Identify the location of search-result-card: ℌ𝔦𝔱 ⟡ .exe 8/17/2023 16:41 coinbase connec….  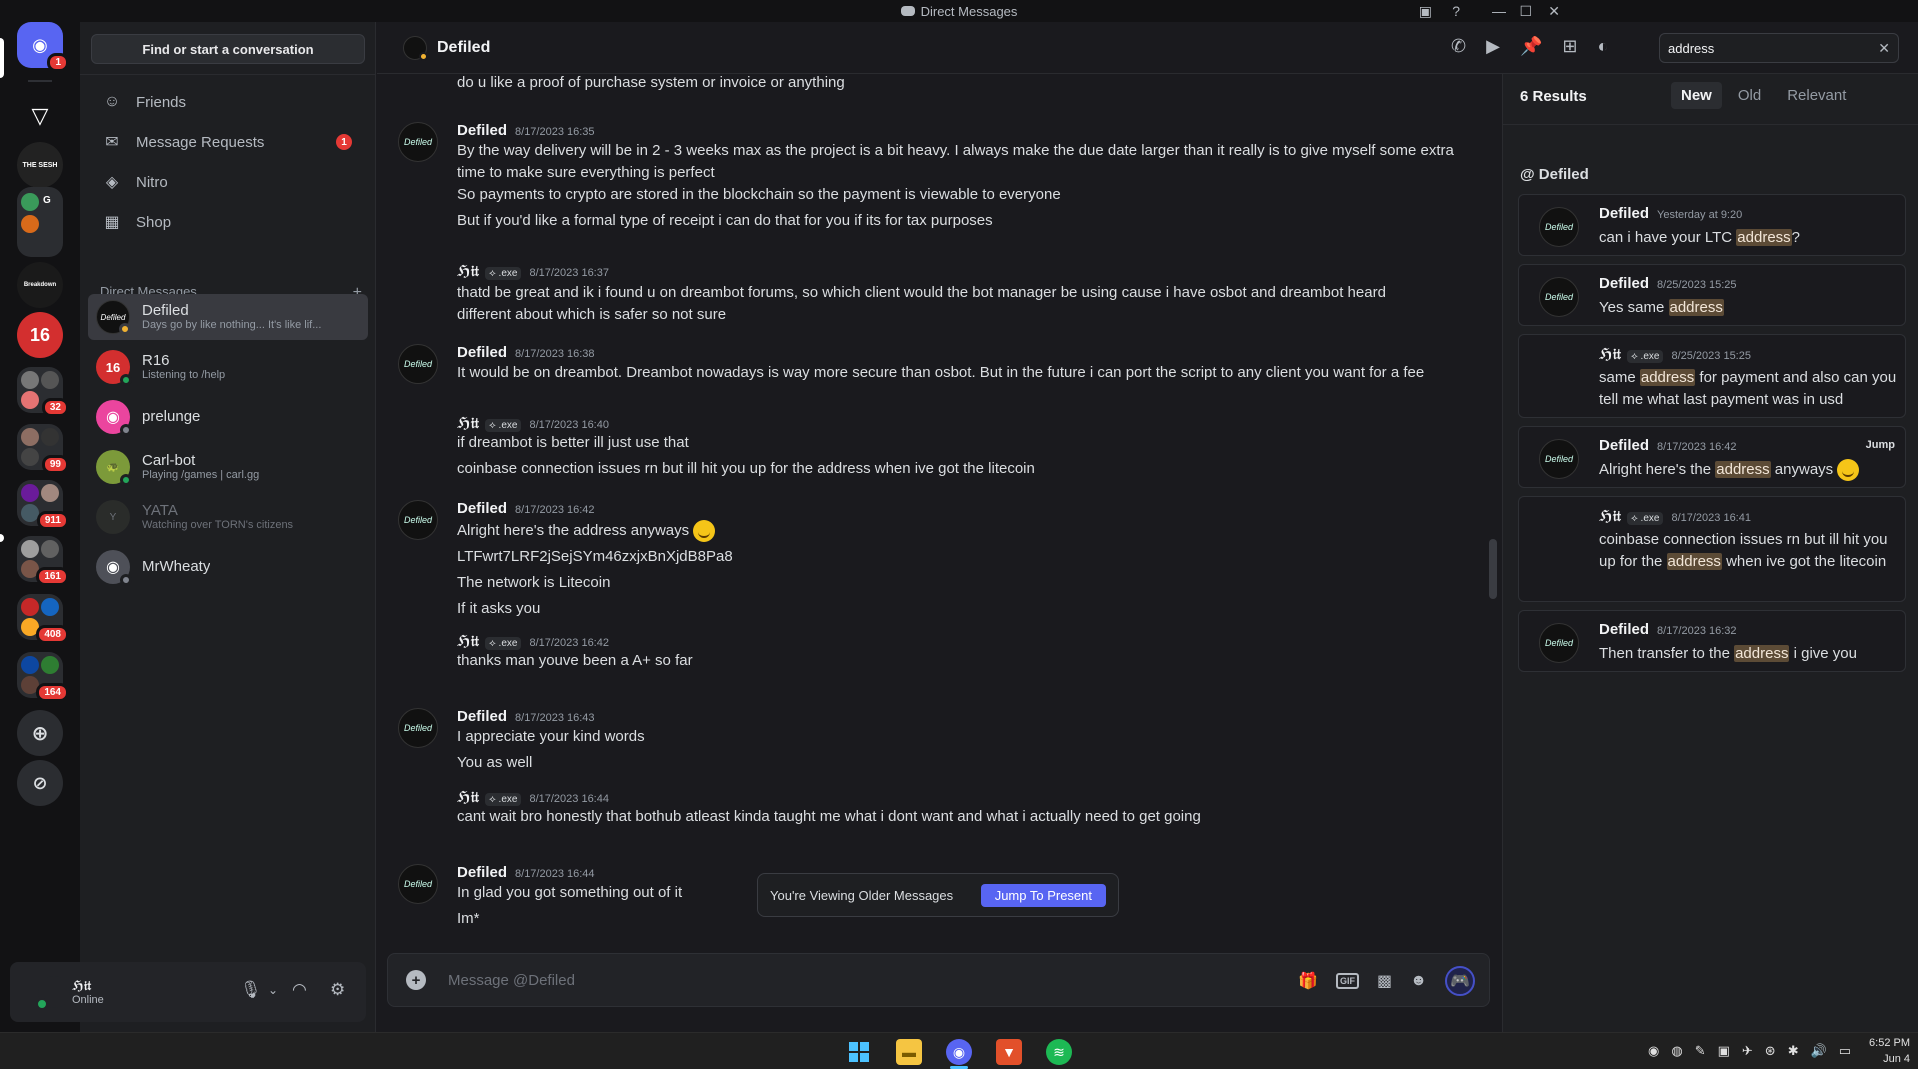
(1712, 549).